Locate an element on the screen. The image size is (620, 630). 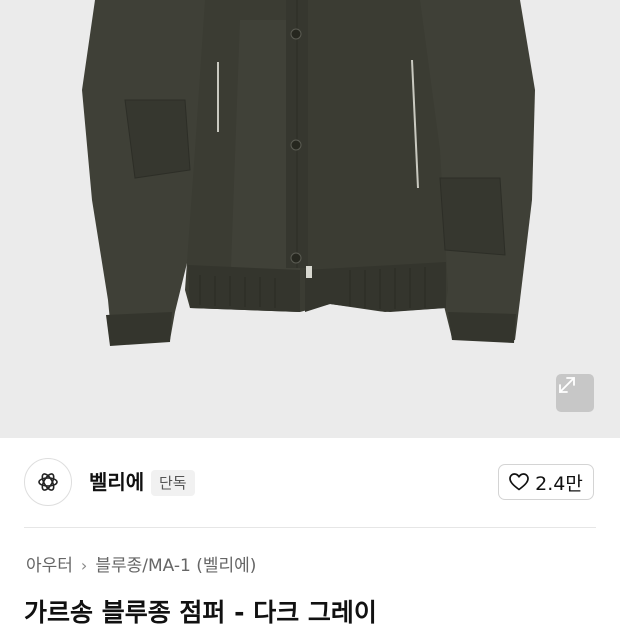
breadcrumb: 아우터 › 블루종/MA-1 (벨리에) is located at coordinates (141, 566).